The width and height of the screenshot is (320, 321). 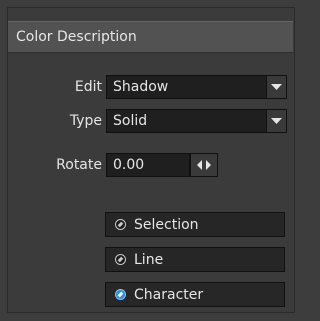 I want to click on edit-dropdown: Shadow, so click(x=196, y=87).